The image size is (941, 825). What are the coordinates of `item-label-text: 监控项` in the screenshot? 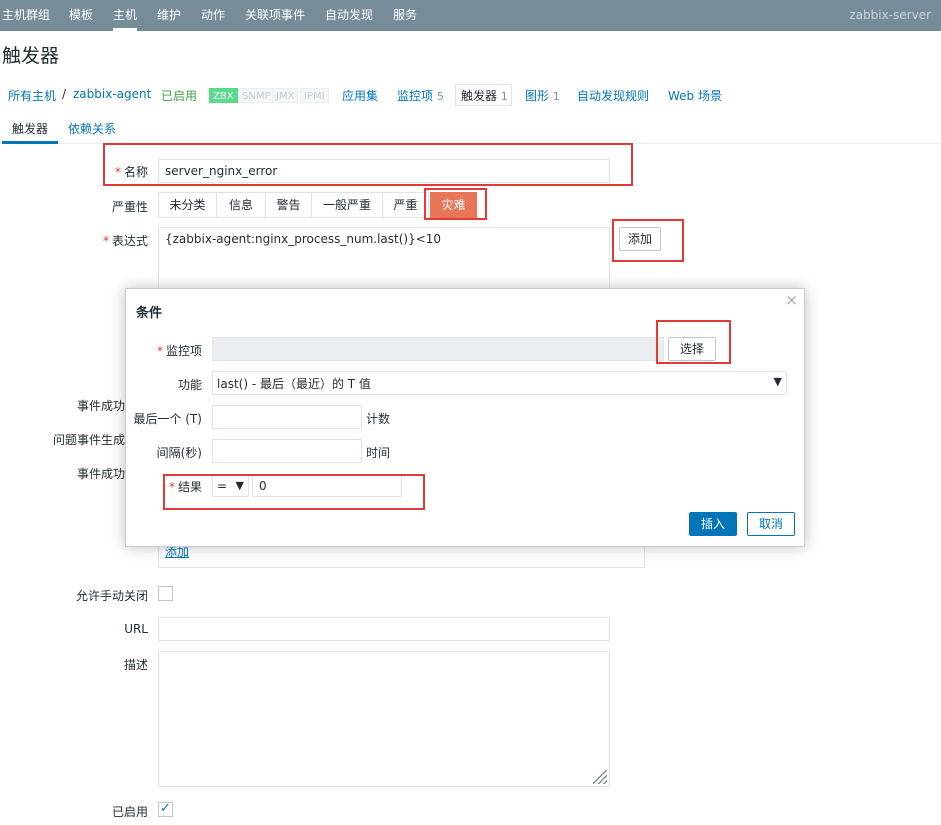 It's located at (183, 351).